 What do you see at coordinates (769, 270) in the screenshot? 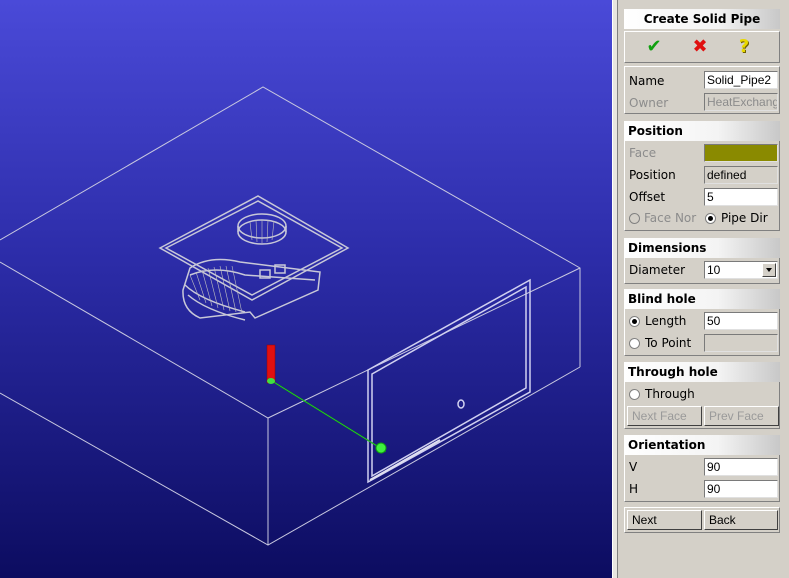
I see `chevron-down-icon` at bounding box center [769, 270].